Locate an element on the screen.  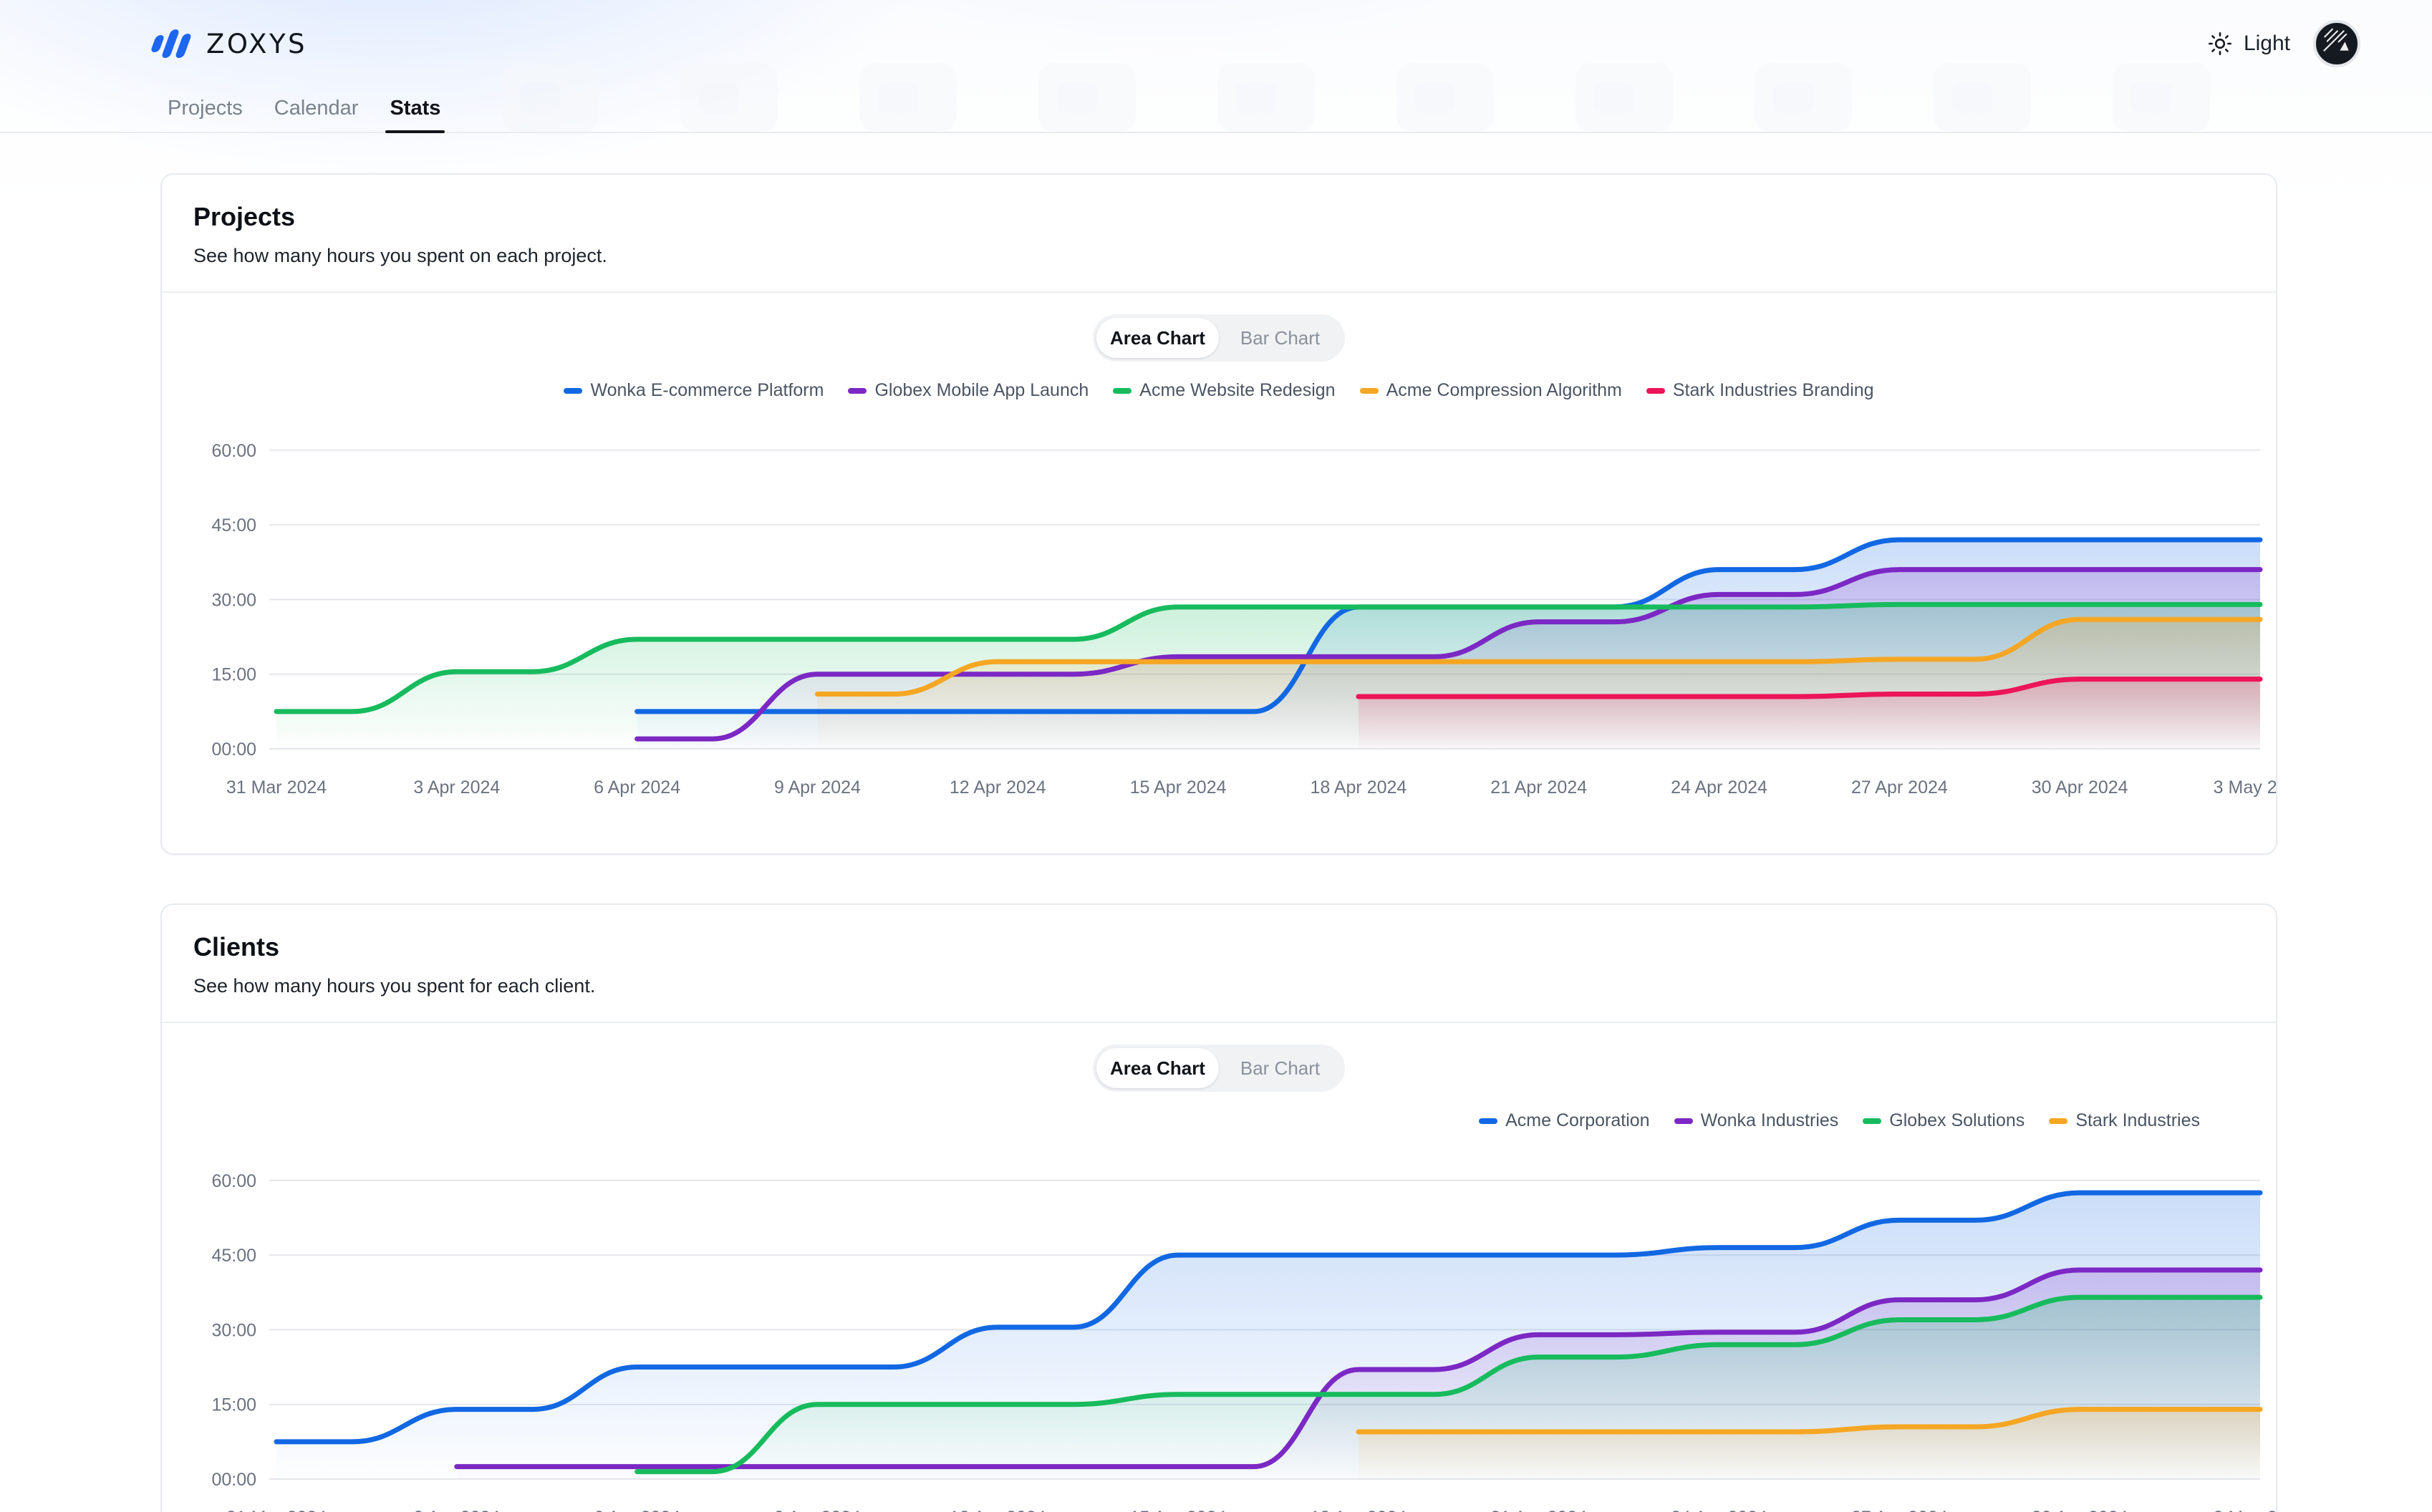
legend-label: Acme Corporation is located at coordinates (1577, 1120).